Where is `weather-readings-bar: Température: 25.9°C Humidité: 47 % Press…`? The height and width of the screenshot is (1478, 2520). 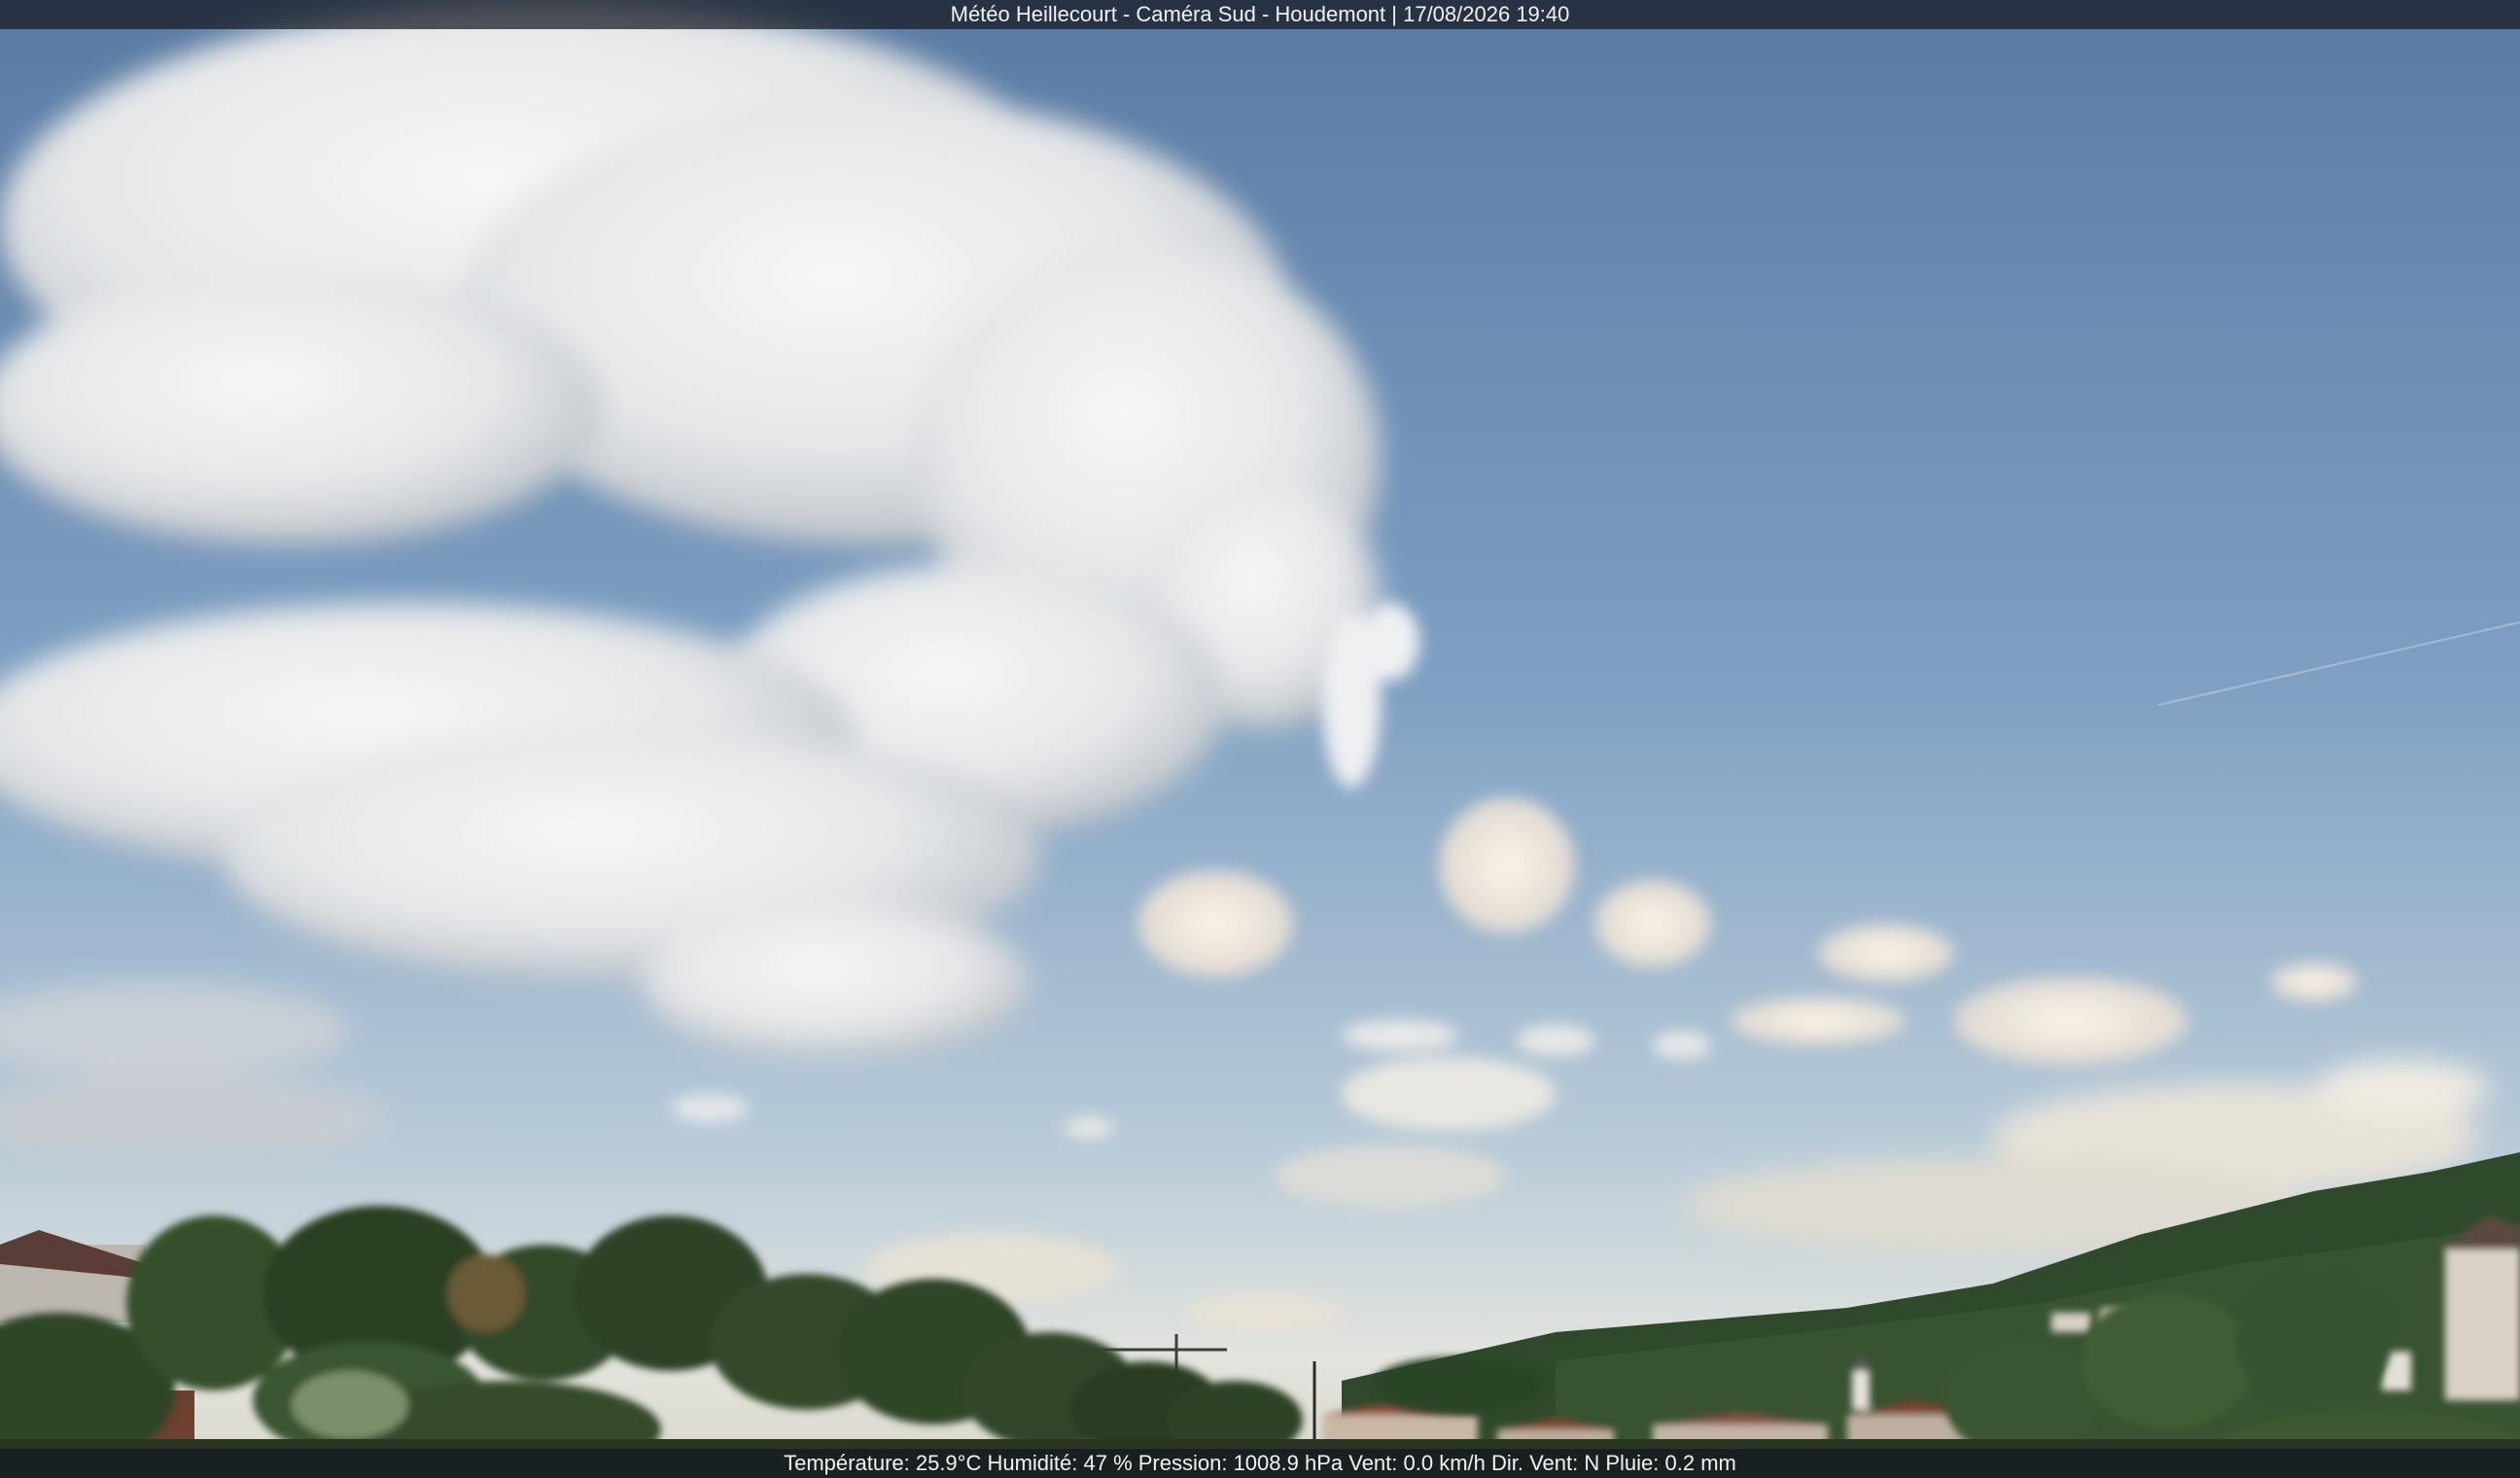 weather-readings-bar: Température: 25.9°C Humidité: 47 % Press… is located at coordinates (1260, 1463).